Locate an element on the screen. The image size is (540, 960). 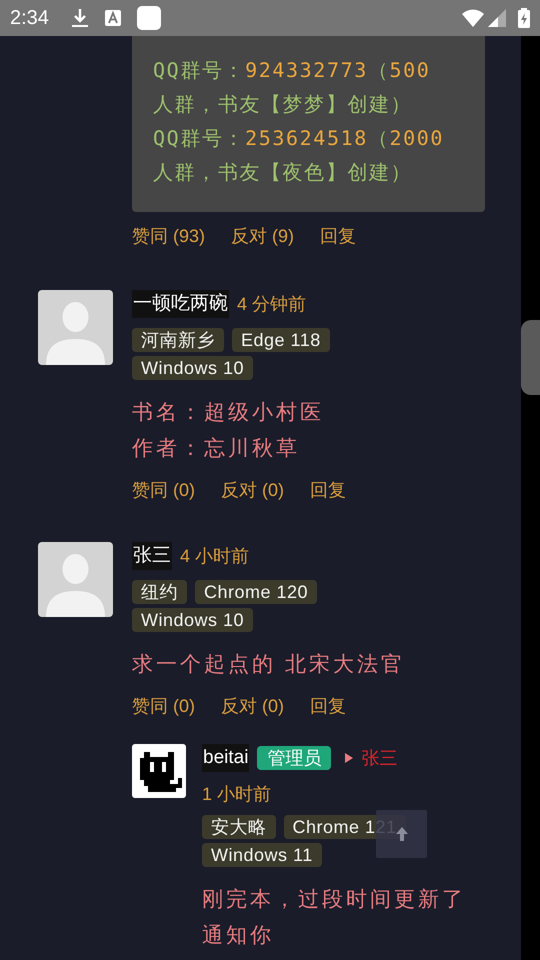
comment-text: 通知你 is located at coordinates (238, 936).